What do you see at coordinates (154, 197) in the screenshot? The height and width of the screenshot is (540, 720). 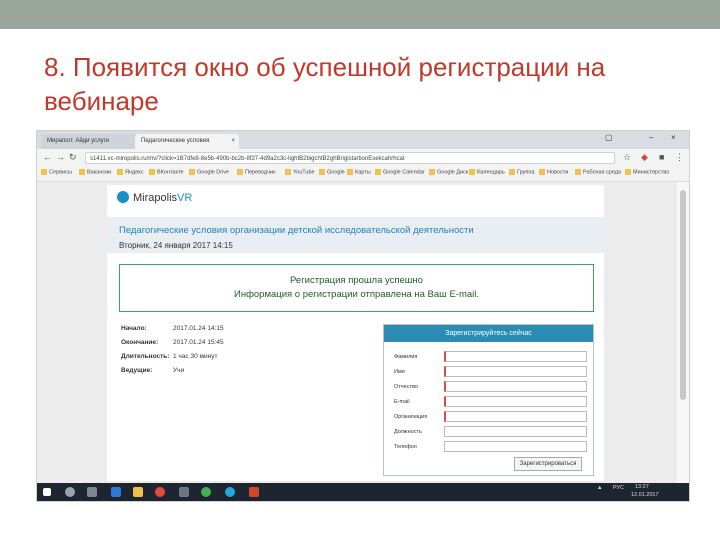 I see `mirapolis-logo: MirapolisVR` at bounding box center [154, 197].